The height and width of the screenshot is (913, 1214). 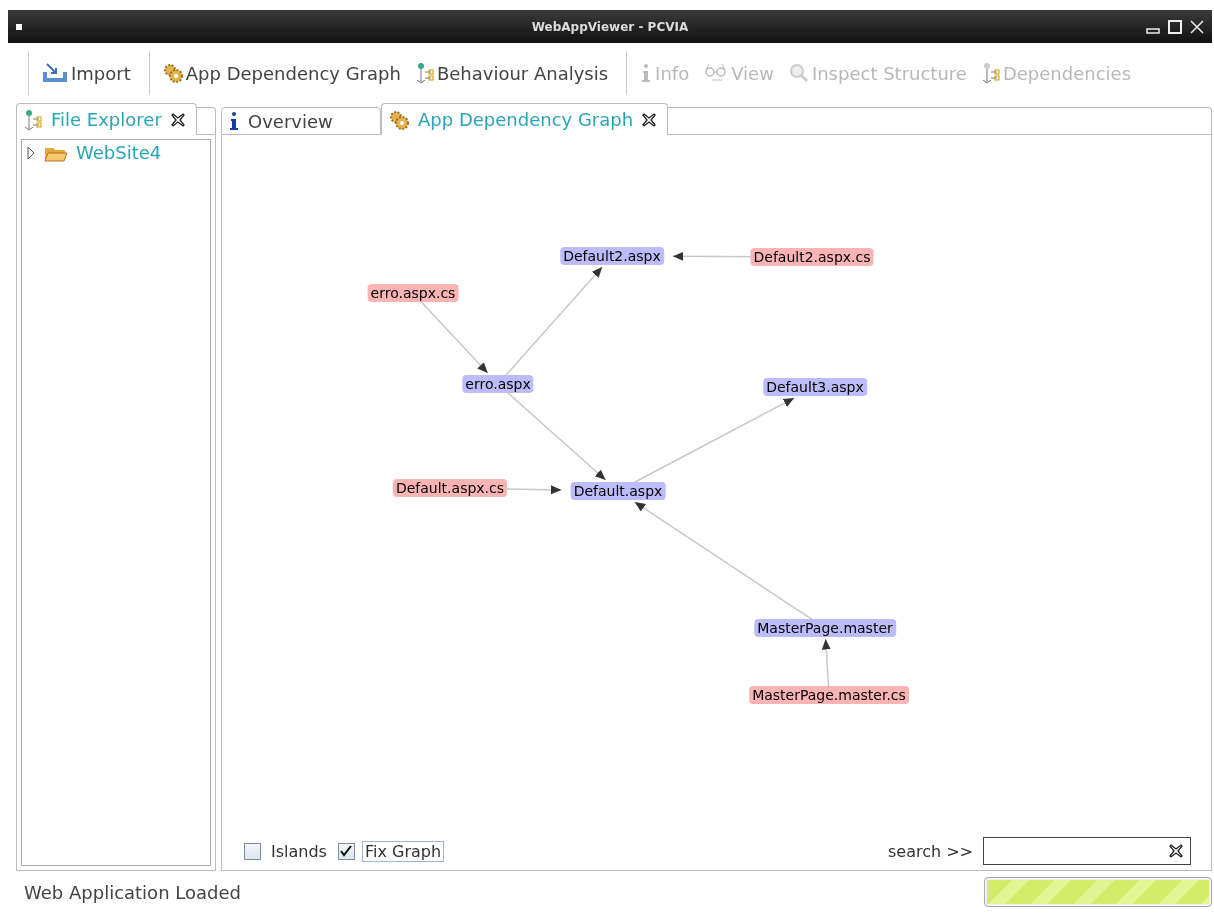 What do you see at coordinates (618, 491) in the screenshot?
I see `graph-node: Default.aspx` at bounding box center [618, 491].